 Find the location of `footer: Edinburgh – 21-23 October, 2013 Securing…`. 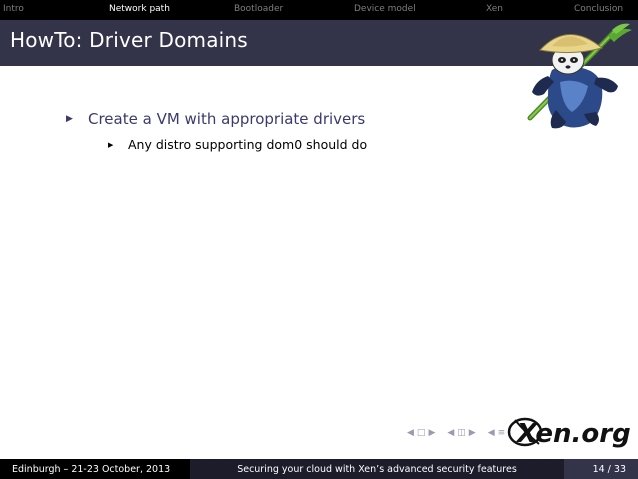

footer: Edinburgh – 21-23 October, 2013 Securing… is located at coordinates (319, 469).